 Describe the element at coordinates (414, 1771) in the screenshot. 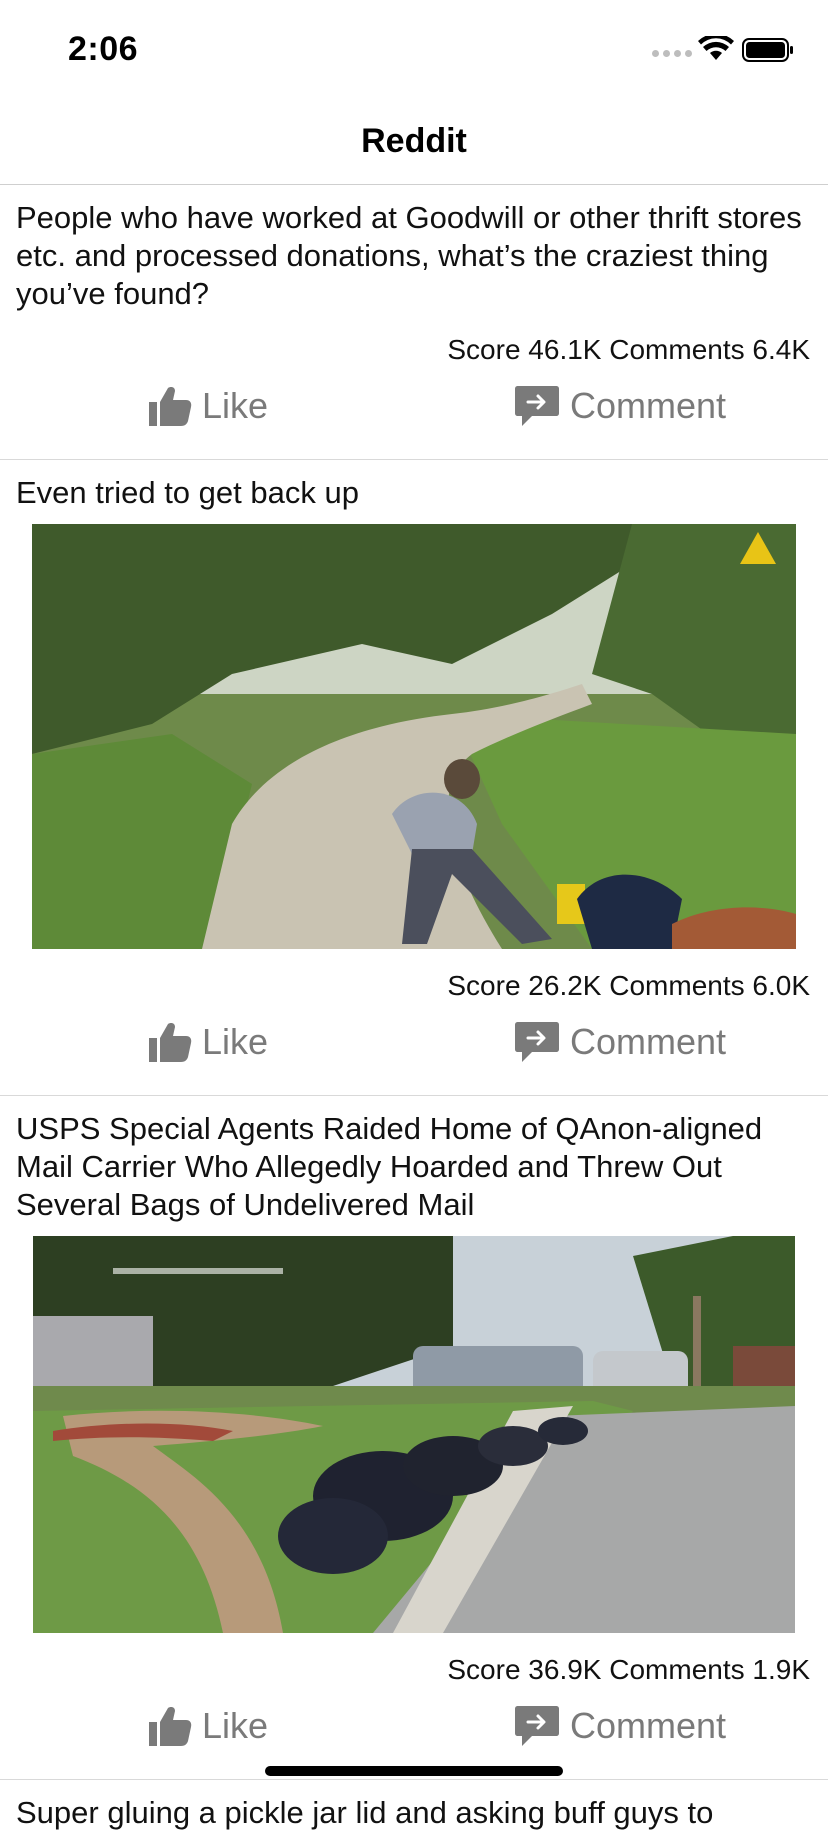

I see `home-indicator` at that location.